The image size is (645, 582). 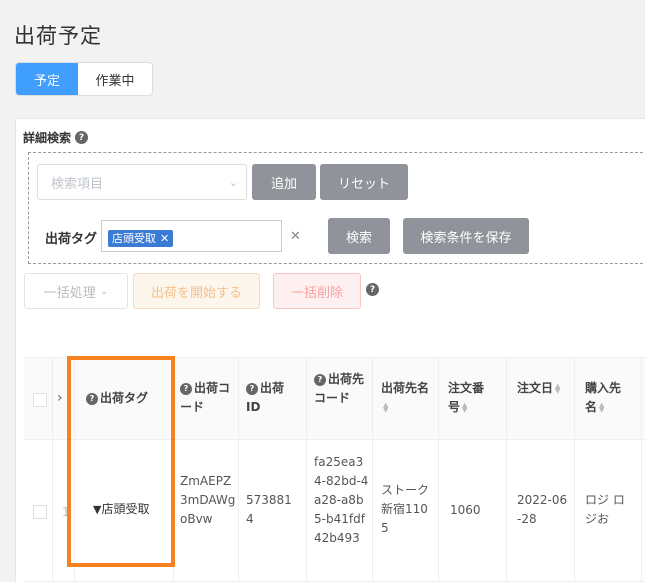 I want to click on chip-remove-icon: ✕, so click(x=164, y=238).